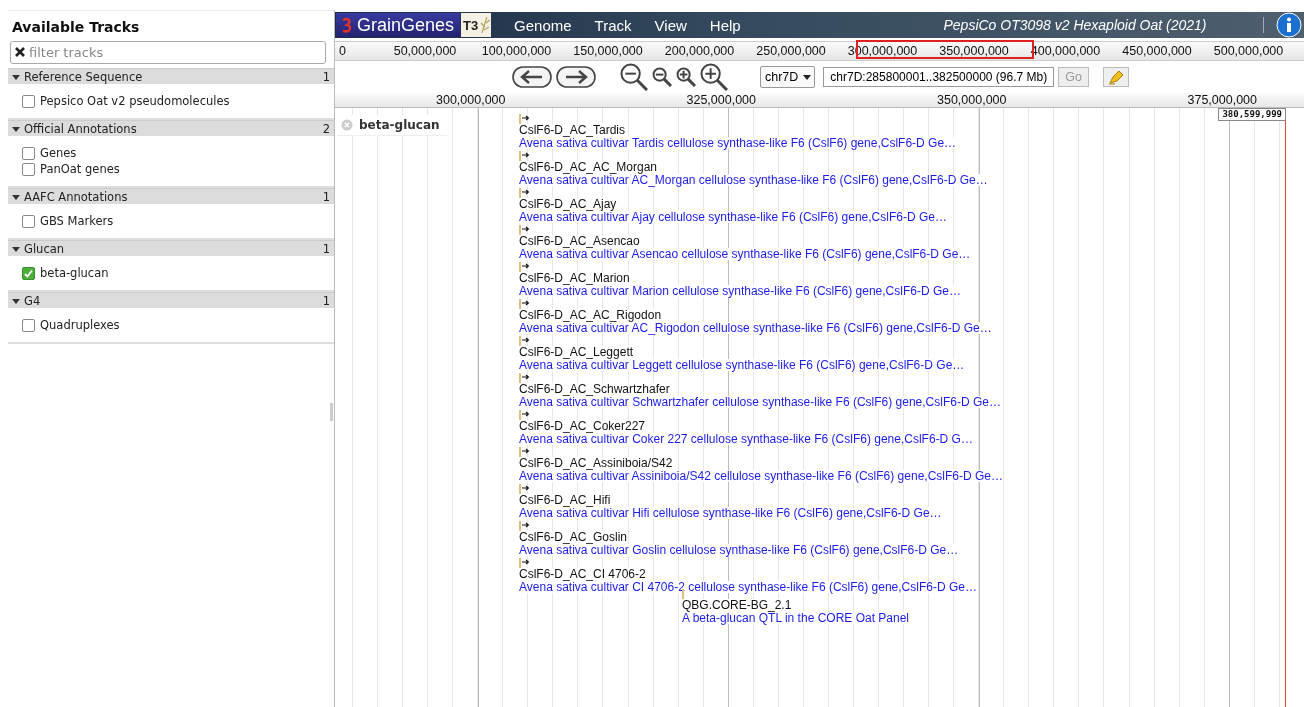 The image size is (1304, 707). What do you see at coordinates (737, 605) in the screenshot?
I see `feature-name: QBG.CORE-BG_2.1` at bounding box center [737, 605].